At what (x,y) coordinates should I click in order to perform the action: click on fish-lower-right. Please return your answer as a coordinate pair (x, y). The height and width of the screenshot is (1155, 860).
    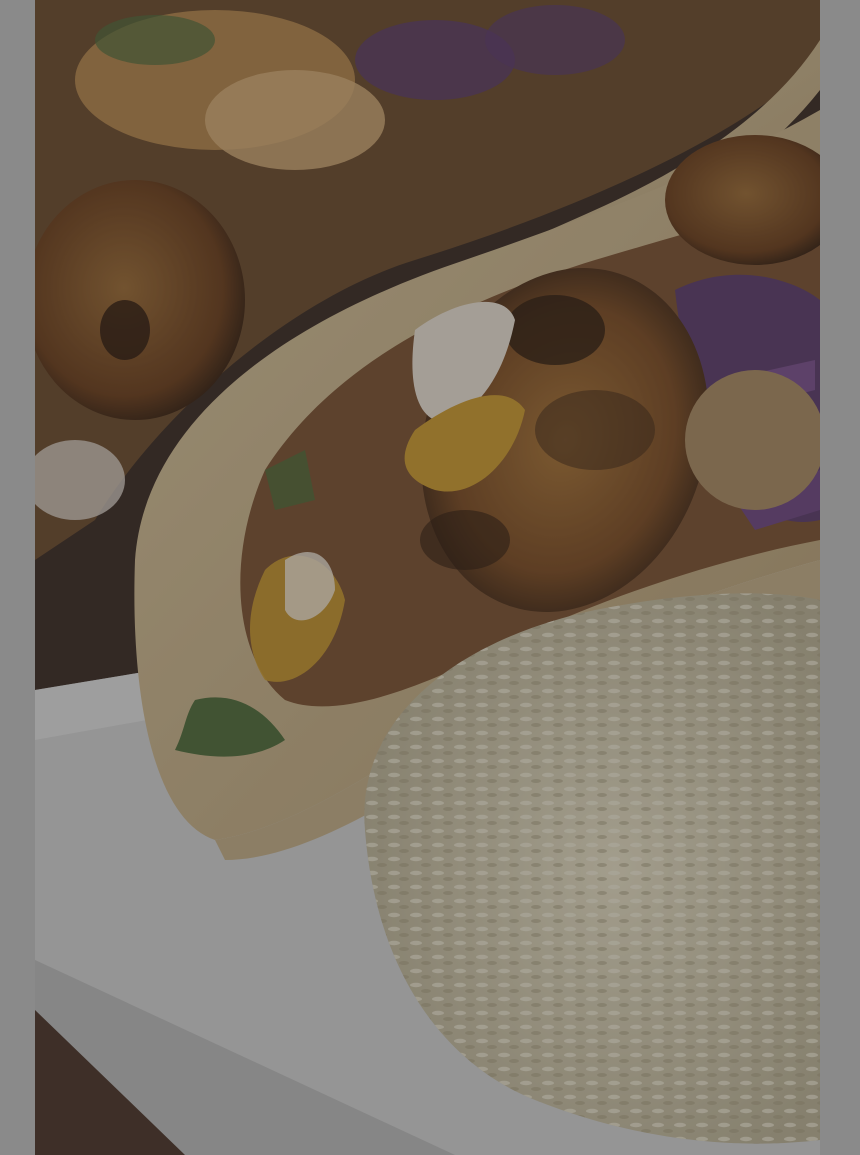
    Looking at the image, I should click on (752, 440).